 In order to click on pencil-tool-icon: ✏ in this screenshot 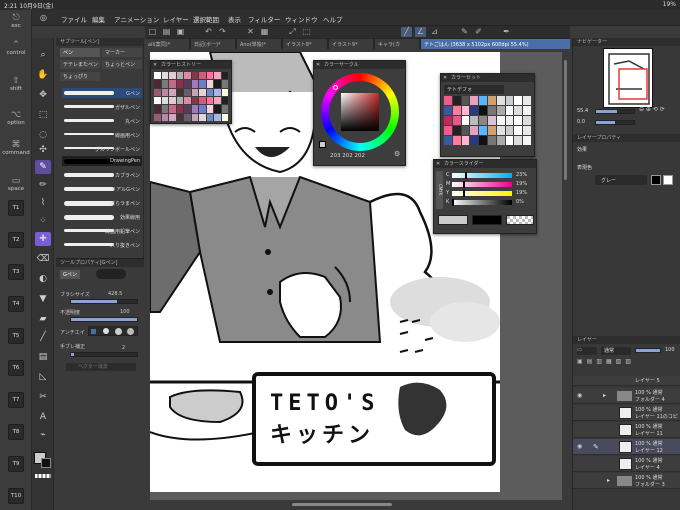, I will do `click(43, 185)`.